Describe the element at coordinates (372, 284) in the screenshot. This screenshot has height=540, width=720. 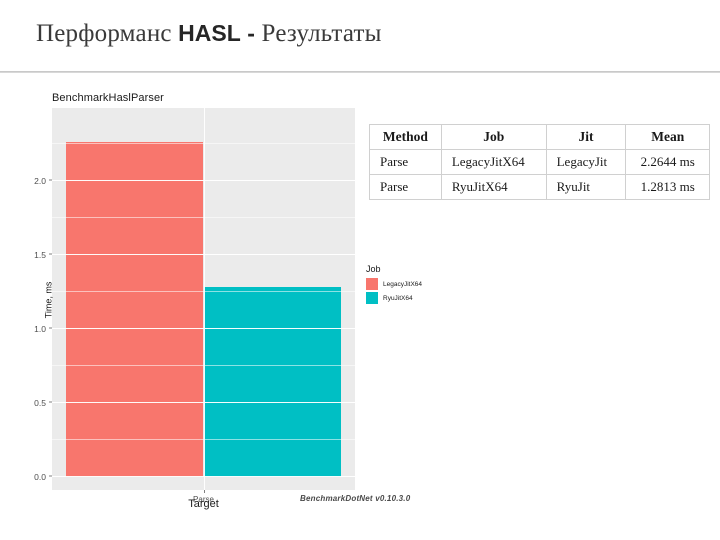
I see `legend-swatch-legacyjitx64` at that location.